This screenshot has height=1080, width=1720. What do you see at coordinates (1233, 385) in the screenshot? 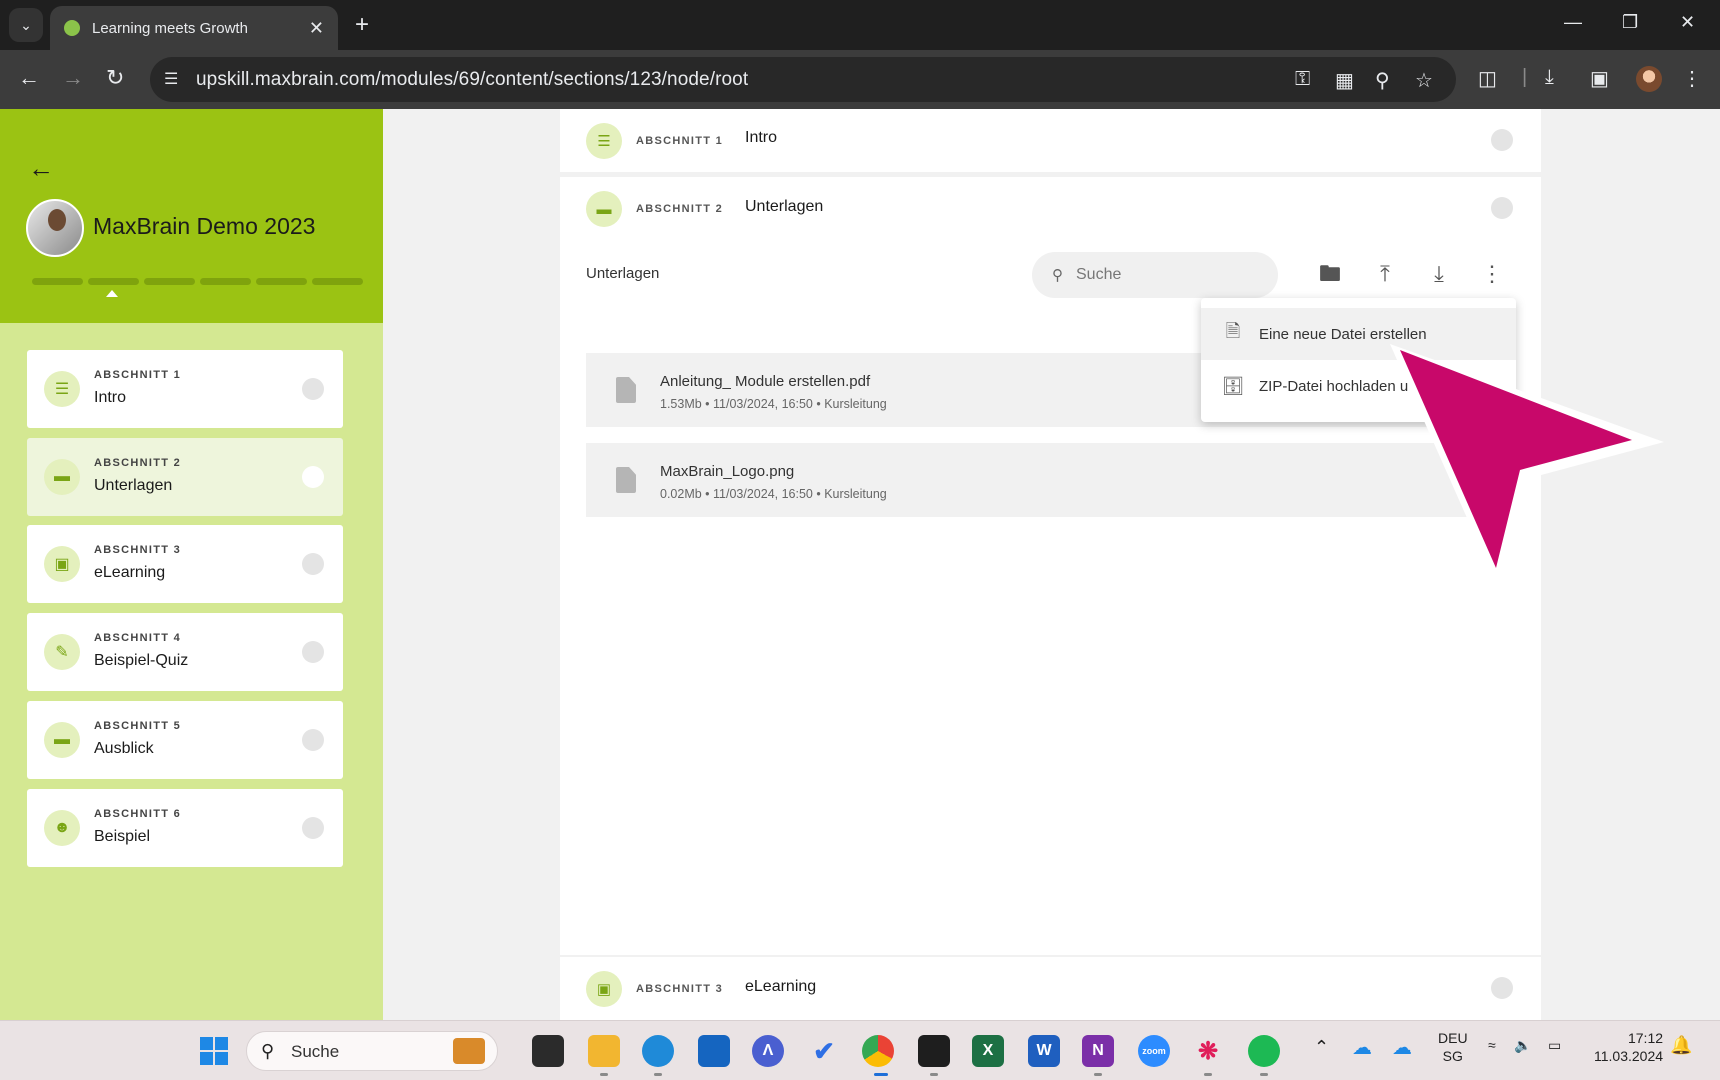
I see `zip-file-icon: 🗄` at bounding box center [1233, 385].